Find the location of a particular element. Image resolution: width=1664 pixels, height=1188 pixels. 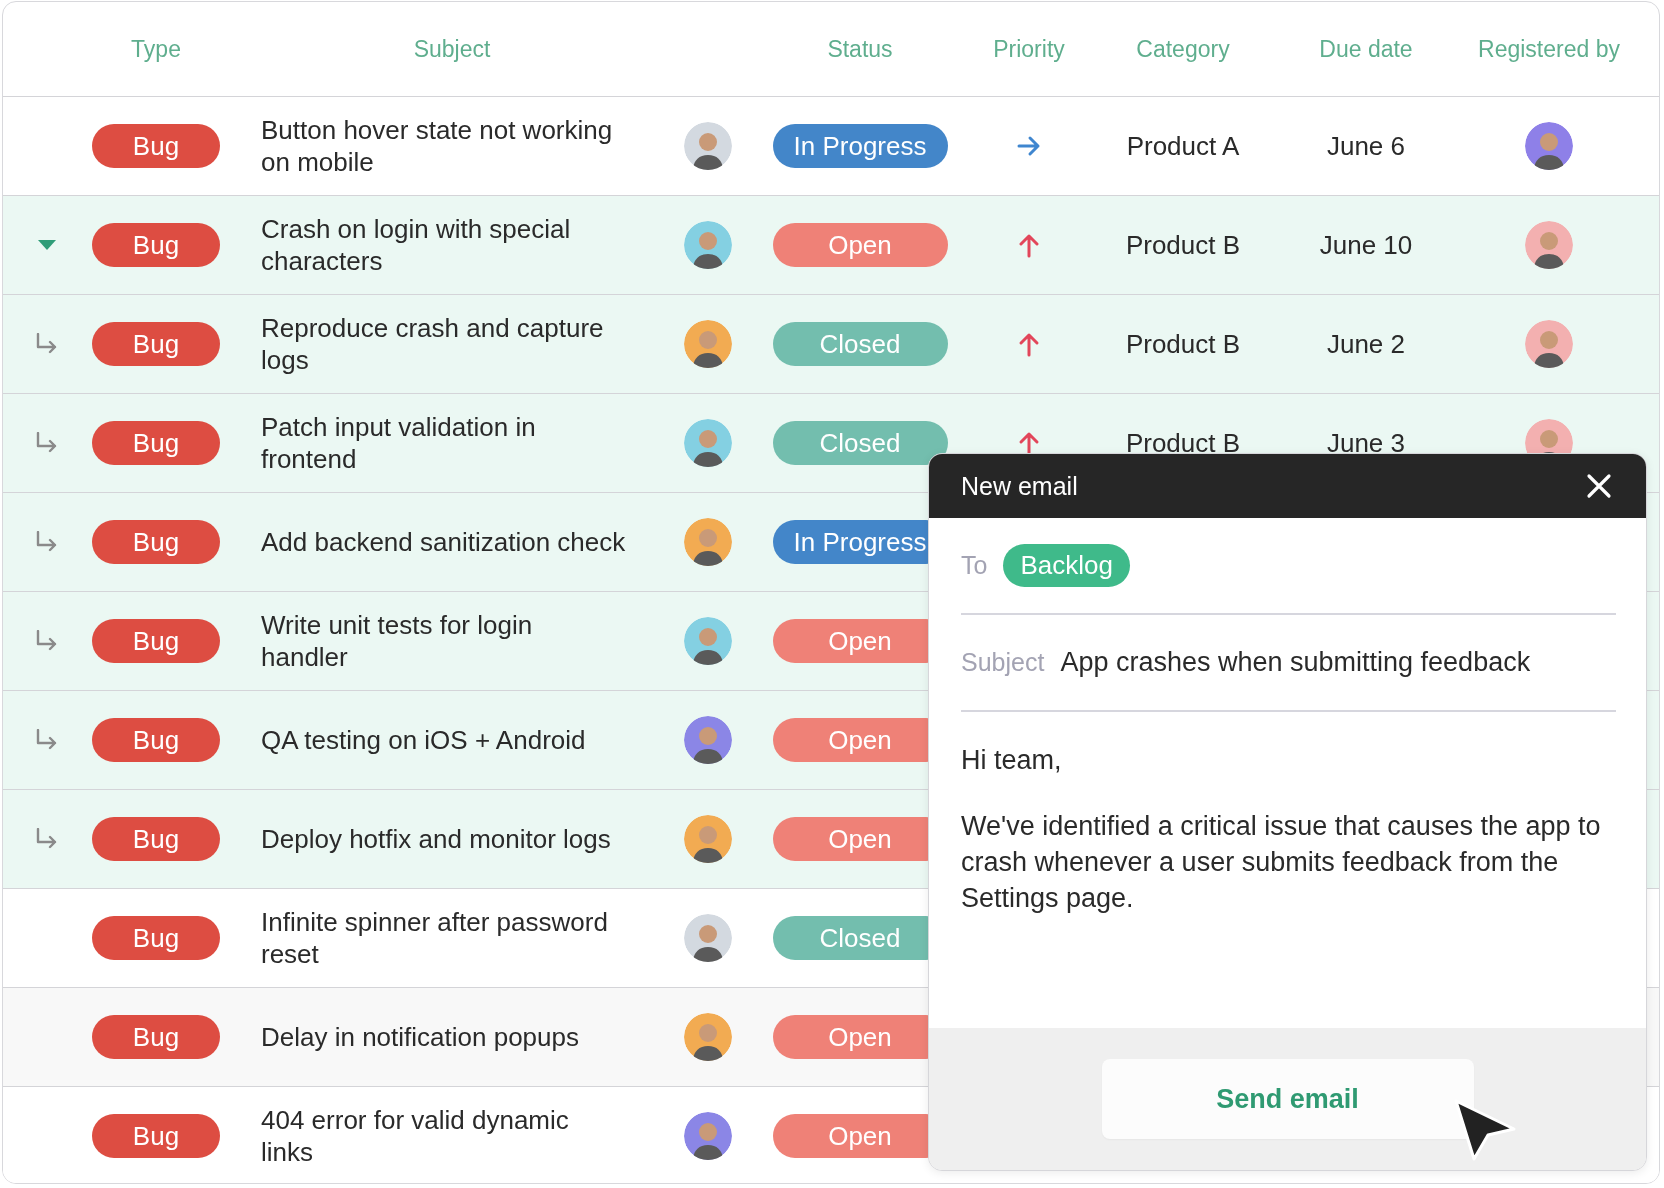

subject-text: Infinite spinner after password reset is located at coordinates (434, 938).